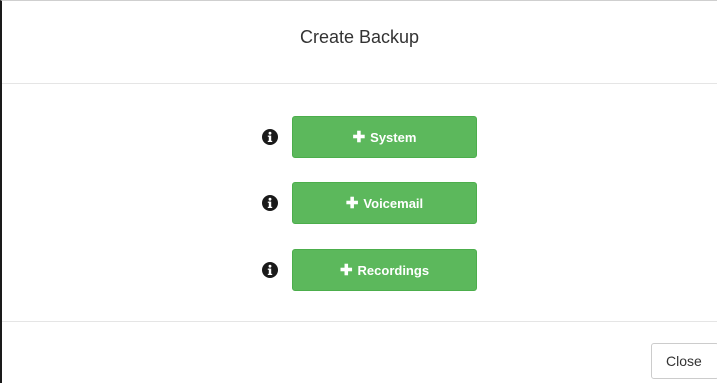 This screenshot has width=717, height=384. I want to click on dialog-title: Create Backup, so click(359, 37).